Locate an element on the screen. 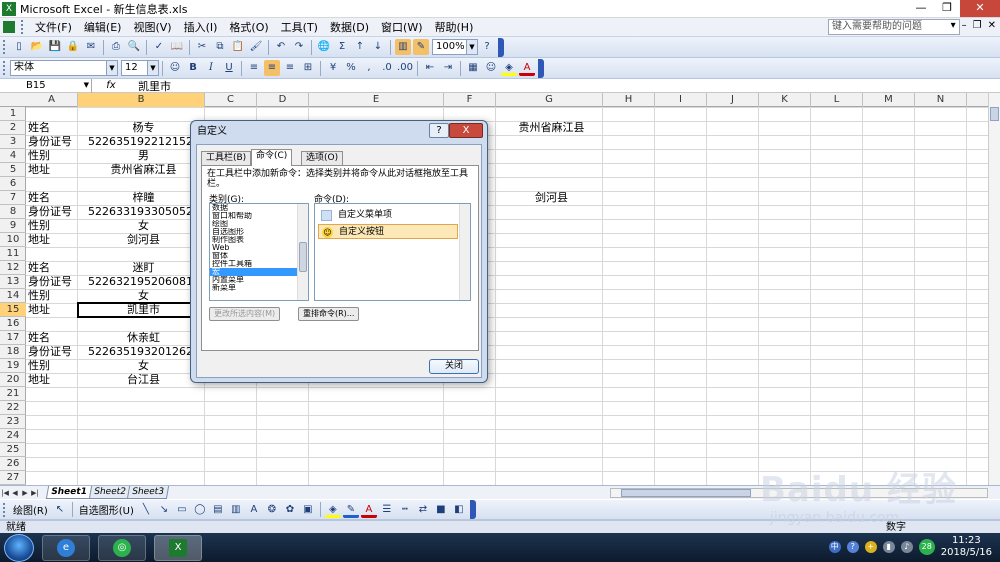 This screenshot has width=1000, height=562. draw-menu: 绘图(R) is located at coordinates (30, 509).